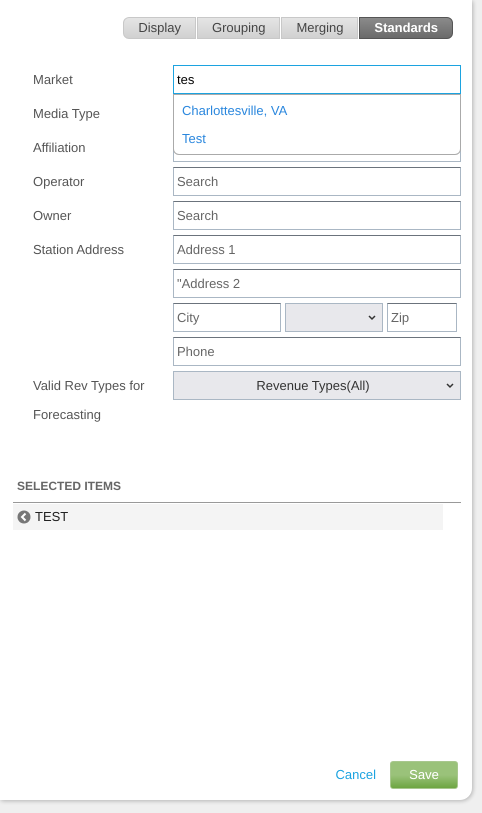 Image resolution: width=482 pixels, height=813 pixels. What do you see at coordinates (159, 28) in the screenshot?
I see `tab: Display` at bounding box center [159, 28].